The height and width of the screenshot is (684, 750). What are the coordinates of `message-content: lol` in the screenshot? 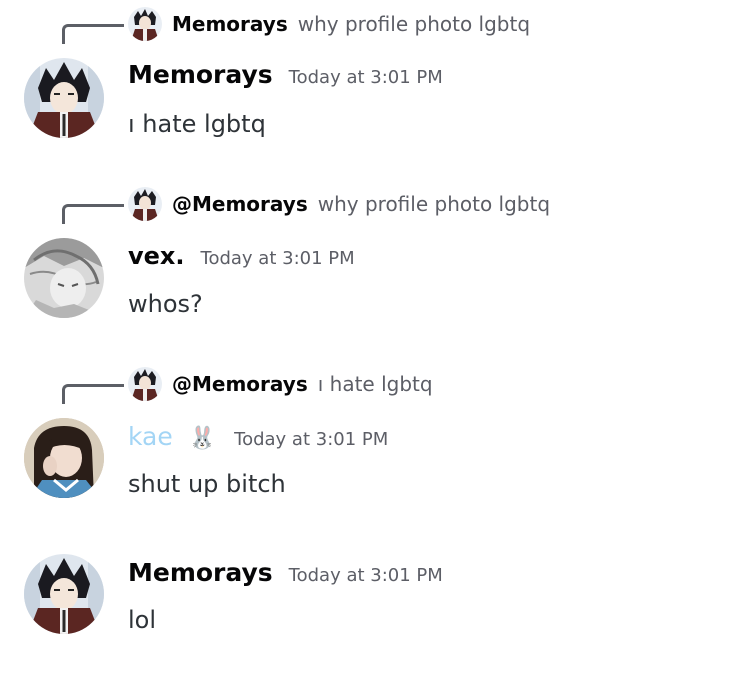 It's located at (142, 620).